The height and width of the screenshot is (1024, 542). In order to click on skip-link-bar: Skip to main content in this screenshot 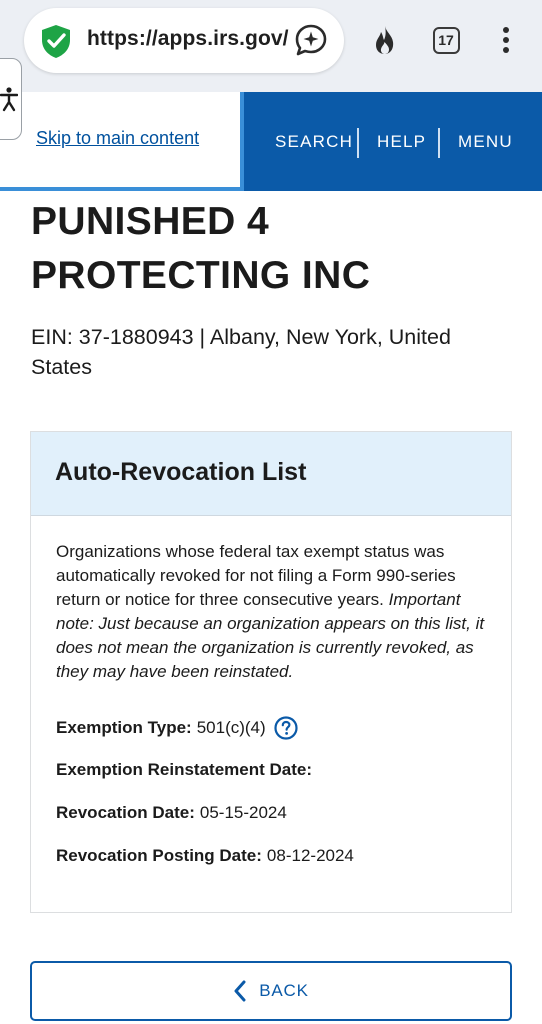, I will do `click(122, 141)`.